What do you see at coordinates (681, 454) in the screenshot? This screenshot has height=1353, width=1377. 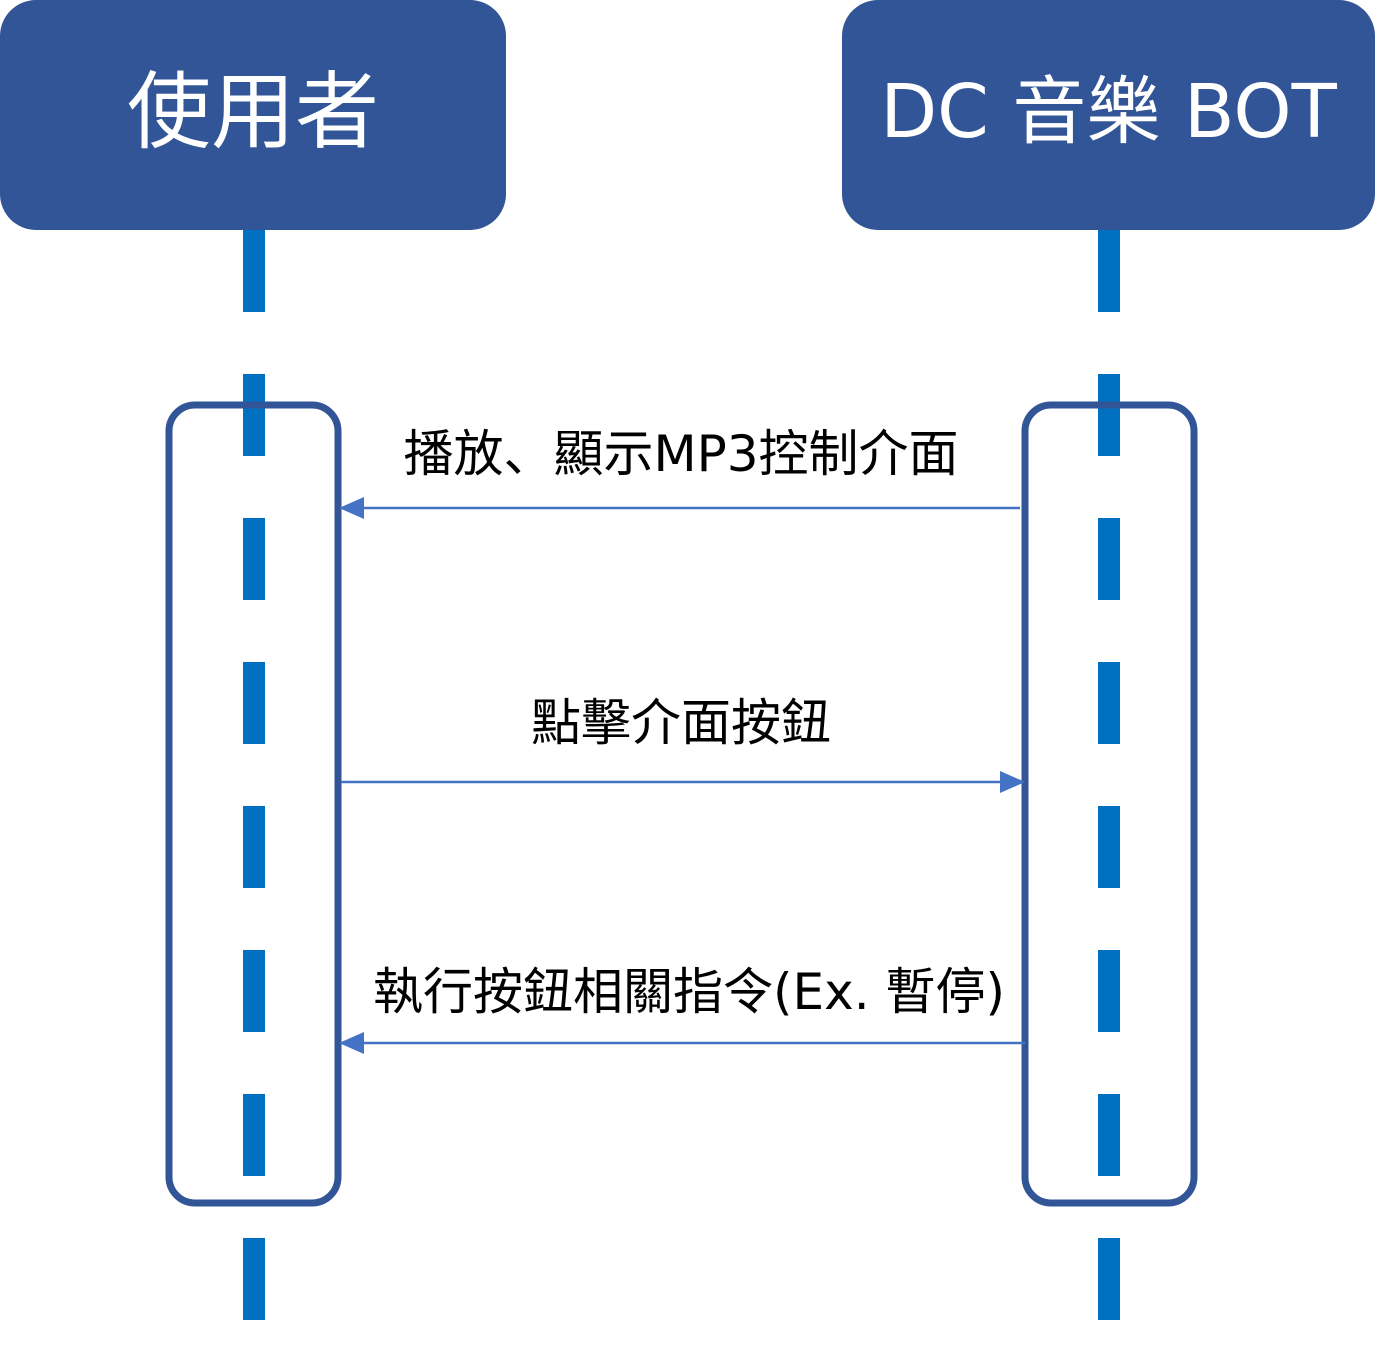 I see `message-label-1: 播放、顯示MP3控制介面` at bounding box center [681, 454].